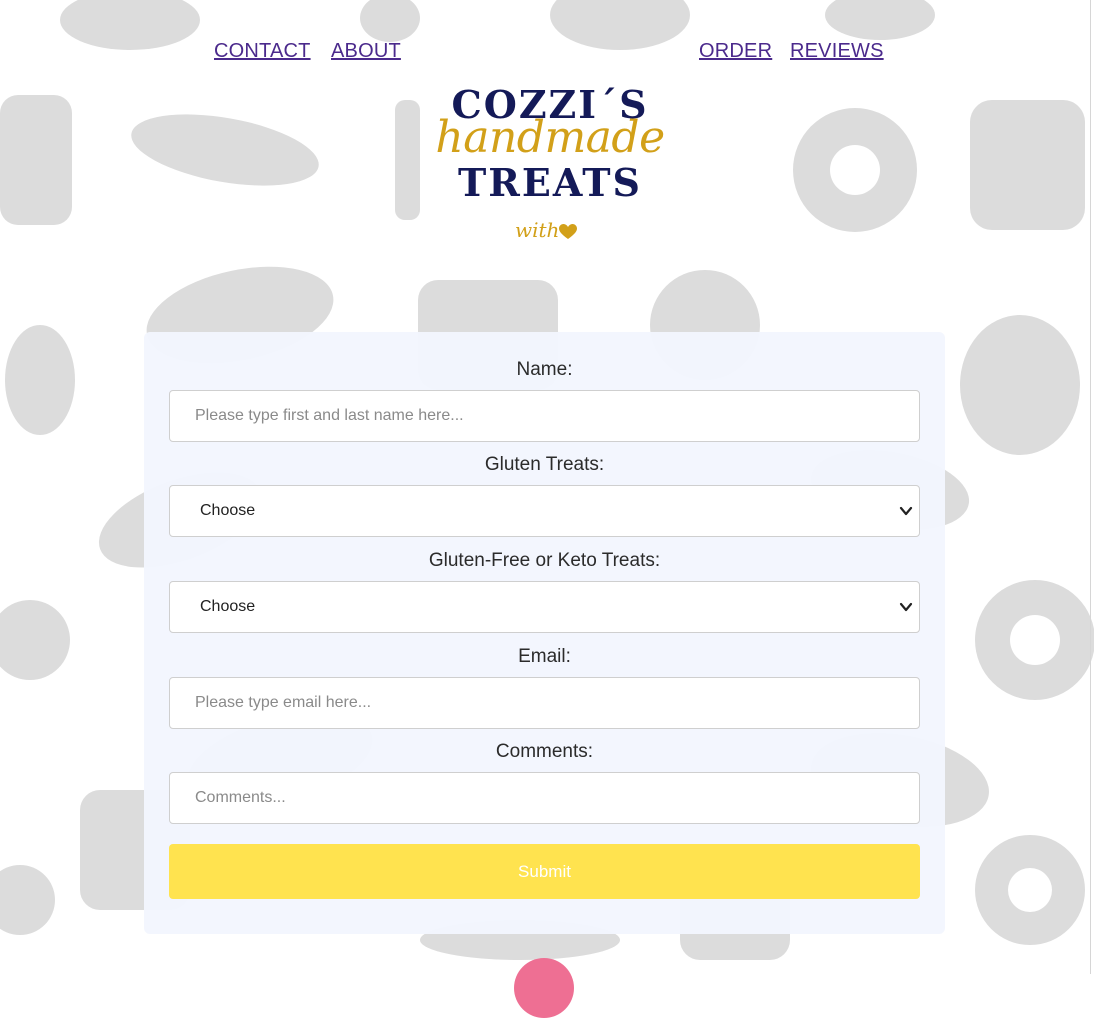 This screenshot has height=1018, width=1094. Describe the element at coordinates (544, 464) in the screenshot. I see `gluten-treats-label: Gluten Treats:` at that location.